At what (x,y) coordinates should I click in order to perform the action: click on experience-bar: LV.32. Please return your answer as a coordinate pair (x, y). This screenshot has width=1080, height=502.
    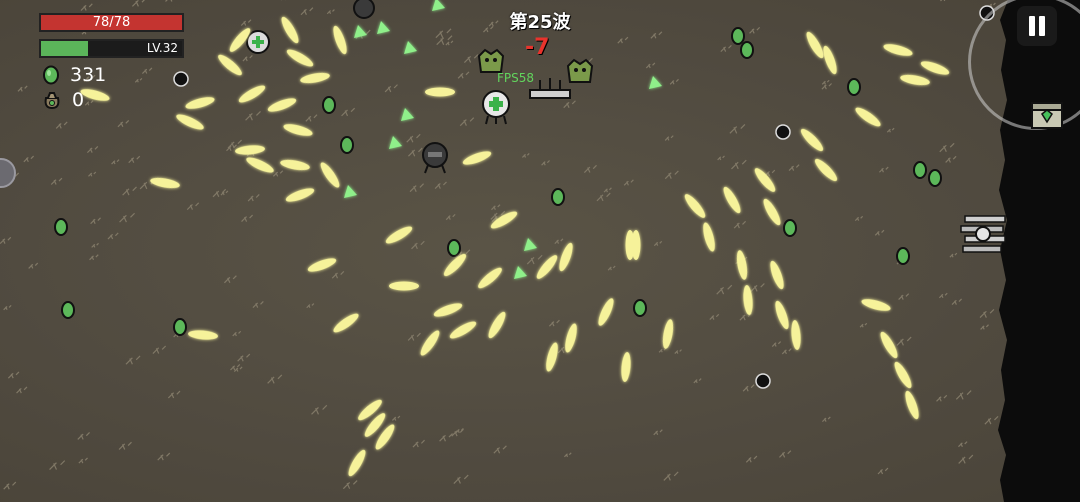
    Looking at the image, I should click on (111, 48).